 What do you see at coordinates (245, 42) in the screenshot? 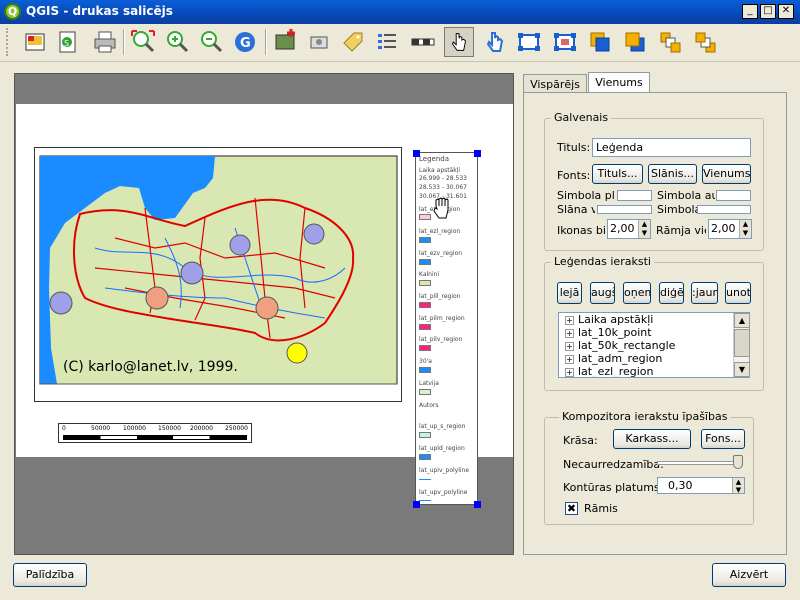
I see `refresh-icon: G` at bounding box center [245, 42].